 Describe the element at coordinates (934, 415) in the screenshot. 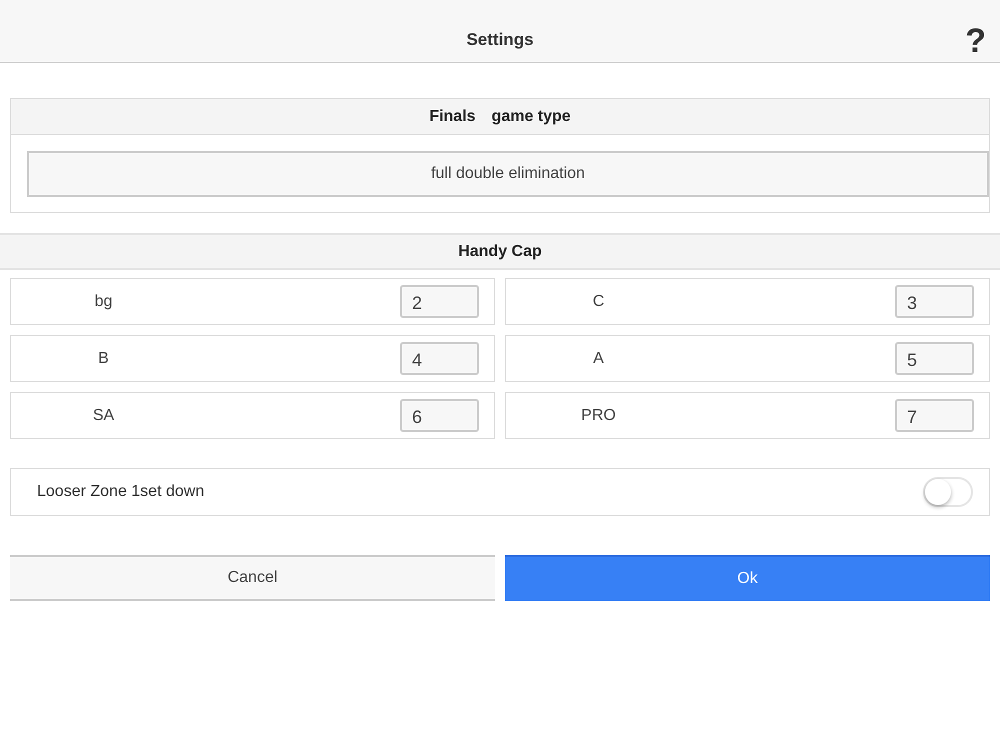

I see `handicap-input: 7` at that location.